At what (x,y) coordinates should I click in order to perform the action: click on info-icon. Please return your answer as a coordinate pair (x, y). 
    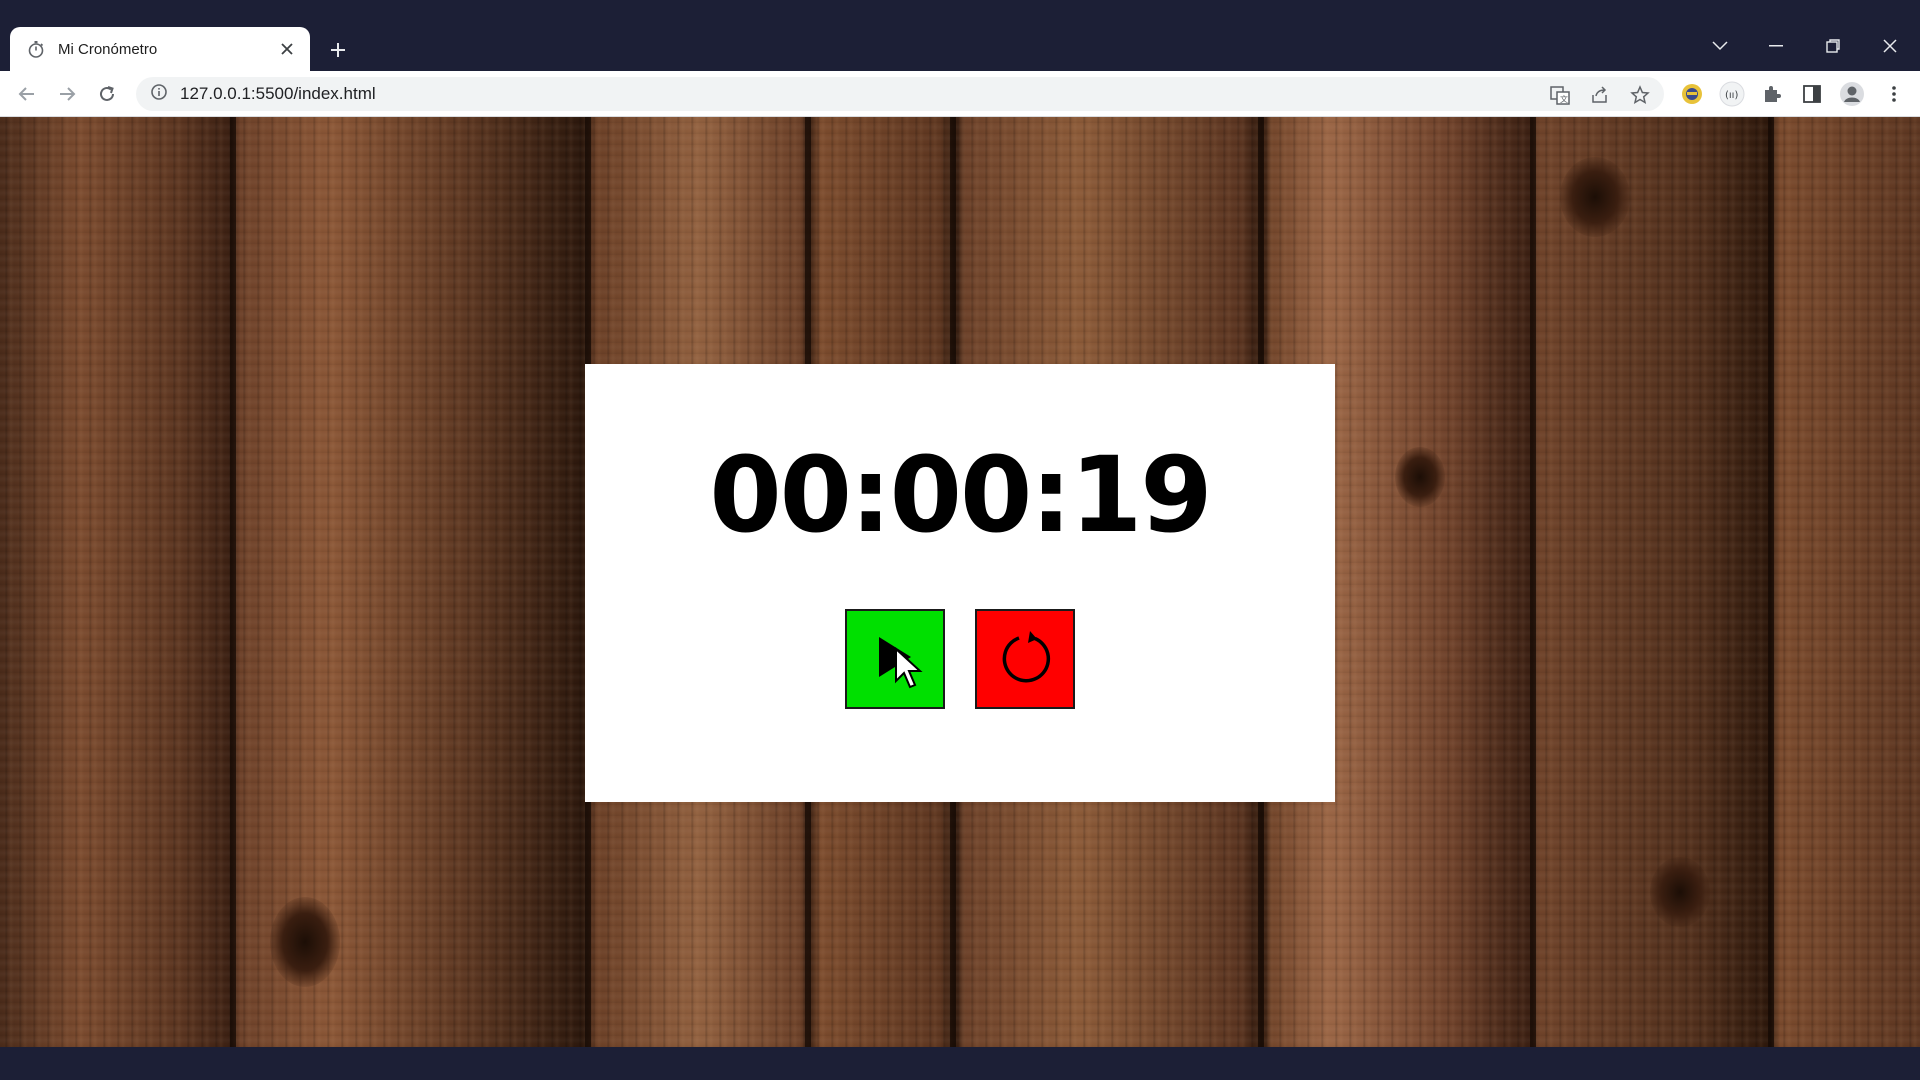
    Looking at the image, I should click on (159, 94).